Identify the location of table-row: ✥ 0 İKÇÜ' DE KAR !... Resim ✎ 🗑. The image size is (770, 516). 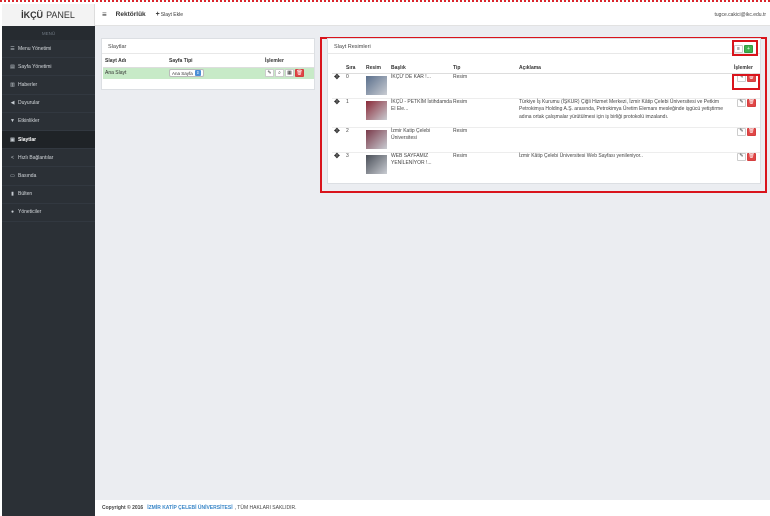
(546, 85).